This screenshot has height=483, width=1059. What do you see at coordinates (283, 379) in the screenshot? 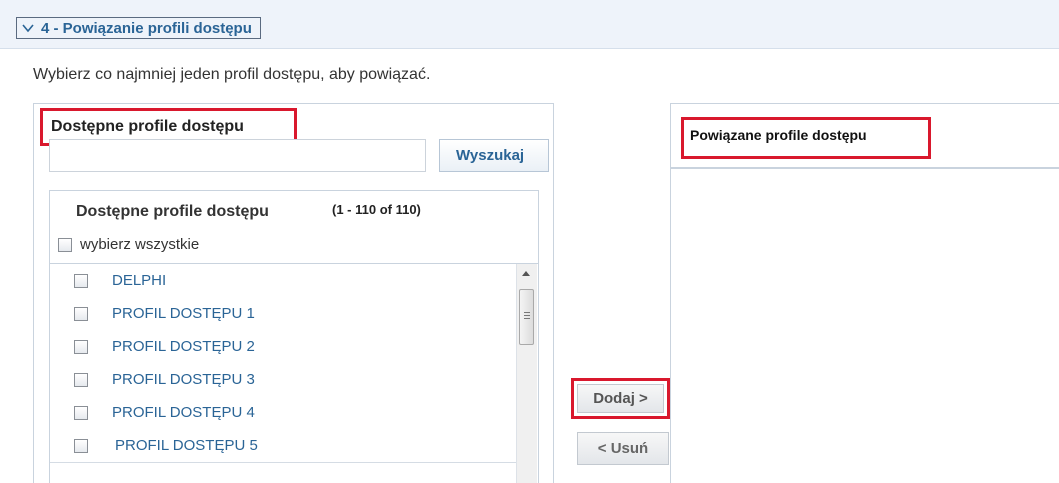
I see `list-item: PROFIL DOSTĘPU 3` at bounding box center [283, 379].